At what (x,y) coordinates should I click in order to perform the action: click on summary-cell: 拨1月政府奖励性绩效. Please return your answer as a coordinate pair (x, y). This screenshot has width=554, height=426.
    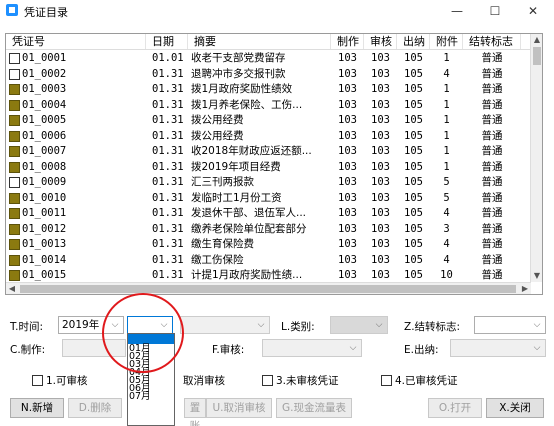
    Looking at the image, I should click on (242, 89).